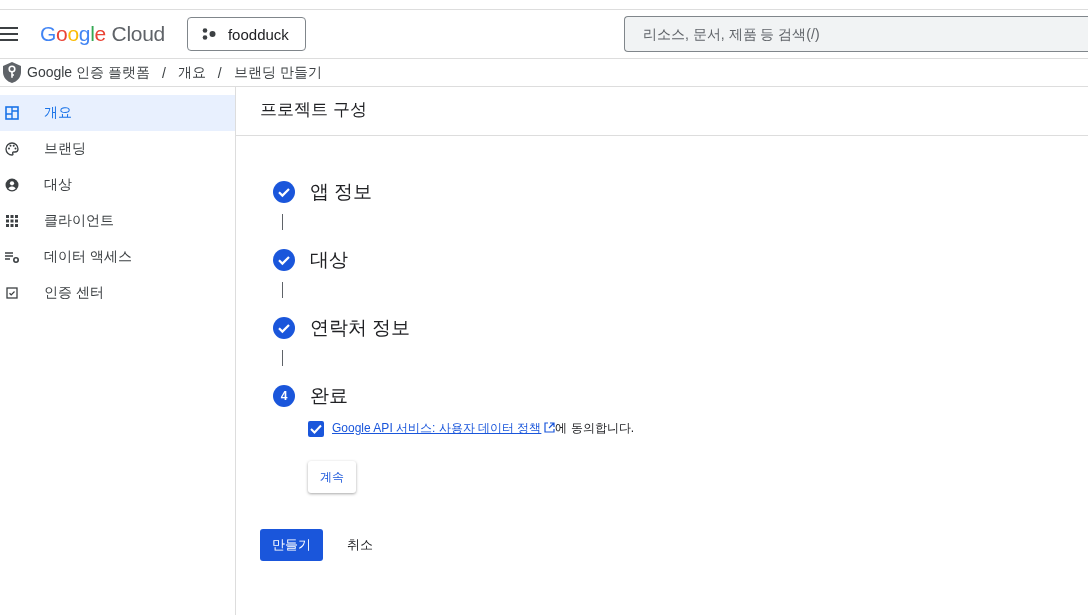 The width and height of the screenshot is (1088, 615). Describe the element at coordinates (12, 185) in the screenshot. I see `person-circle-icon` at that location.